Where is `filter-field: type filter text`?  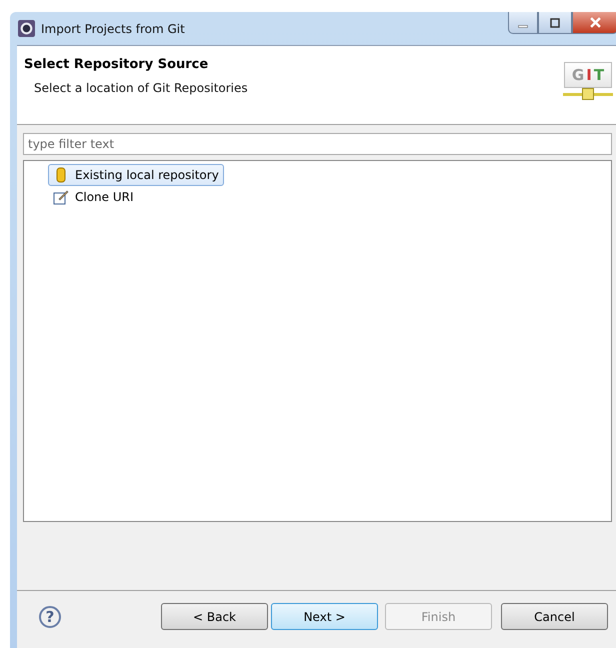 filter-field: type filter text is located at coordinates (317, 144).